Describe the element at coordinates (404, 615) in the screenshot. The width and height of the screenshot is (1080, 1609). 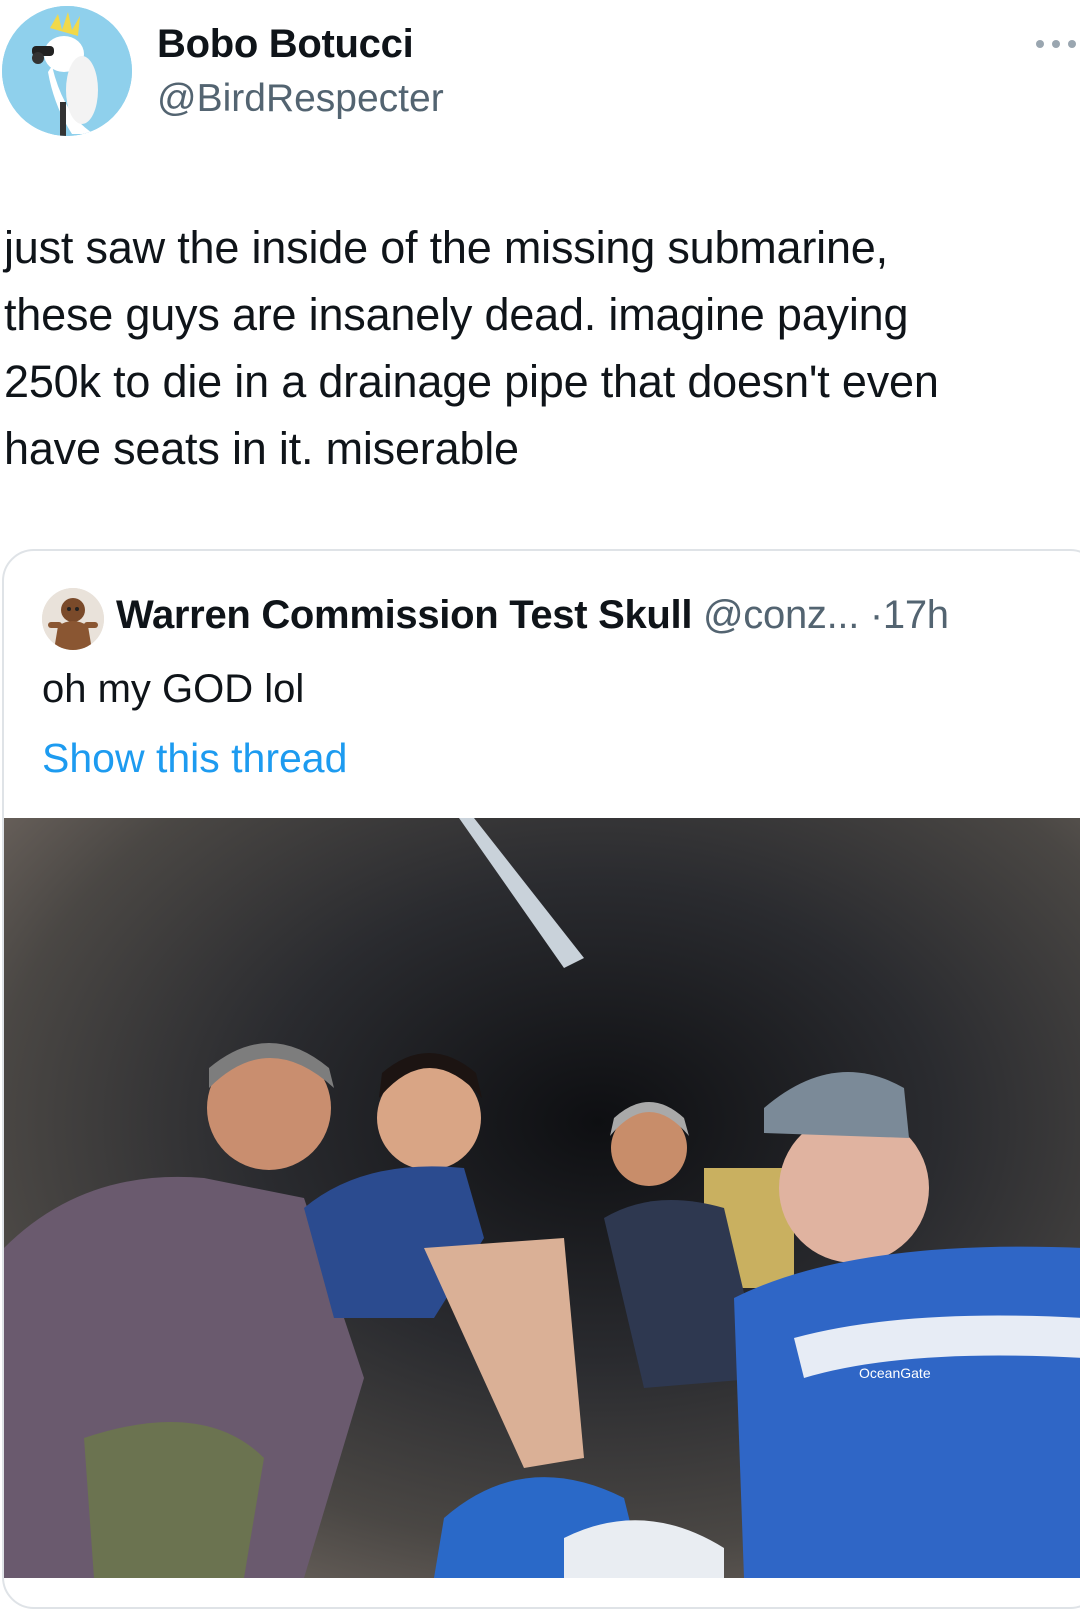
I see `quoted-display-name: Warren Commission Test Skull` at that location.